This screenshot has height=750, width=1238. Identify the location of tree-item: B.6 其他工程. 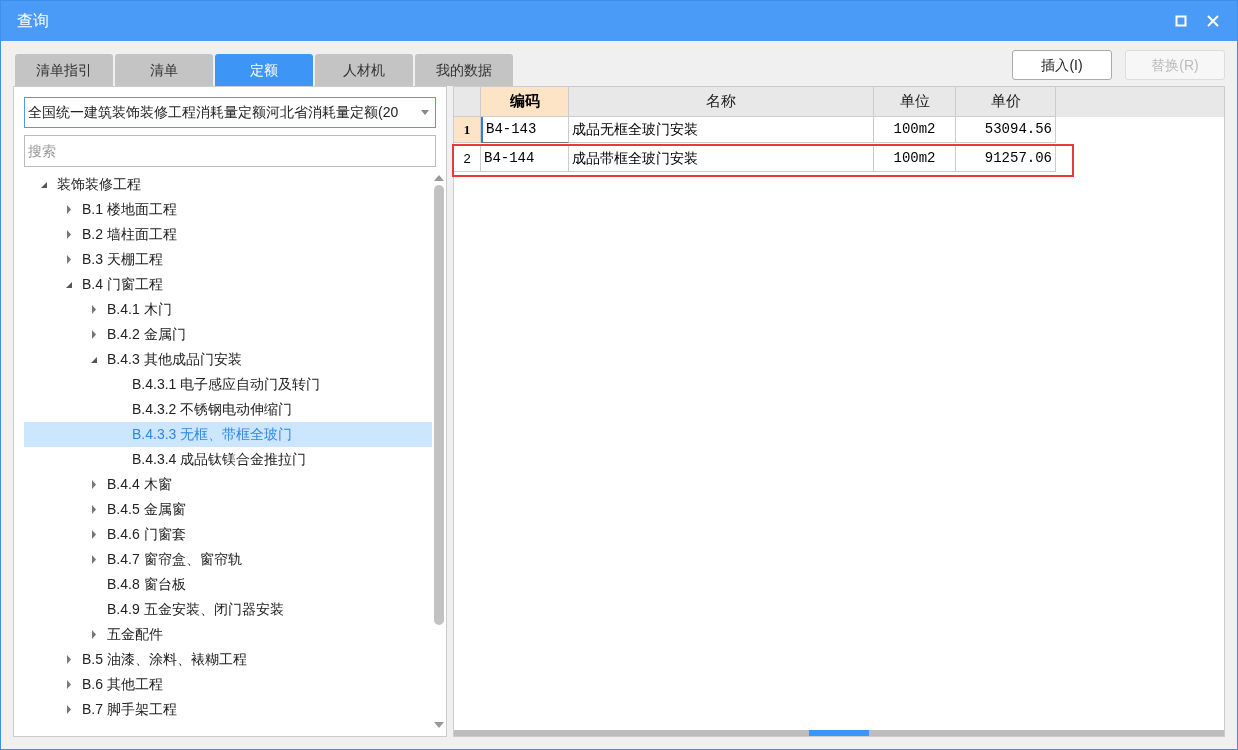
(228, 684).